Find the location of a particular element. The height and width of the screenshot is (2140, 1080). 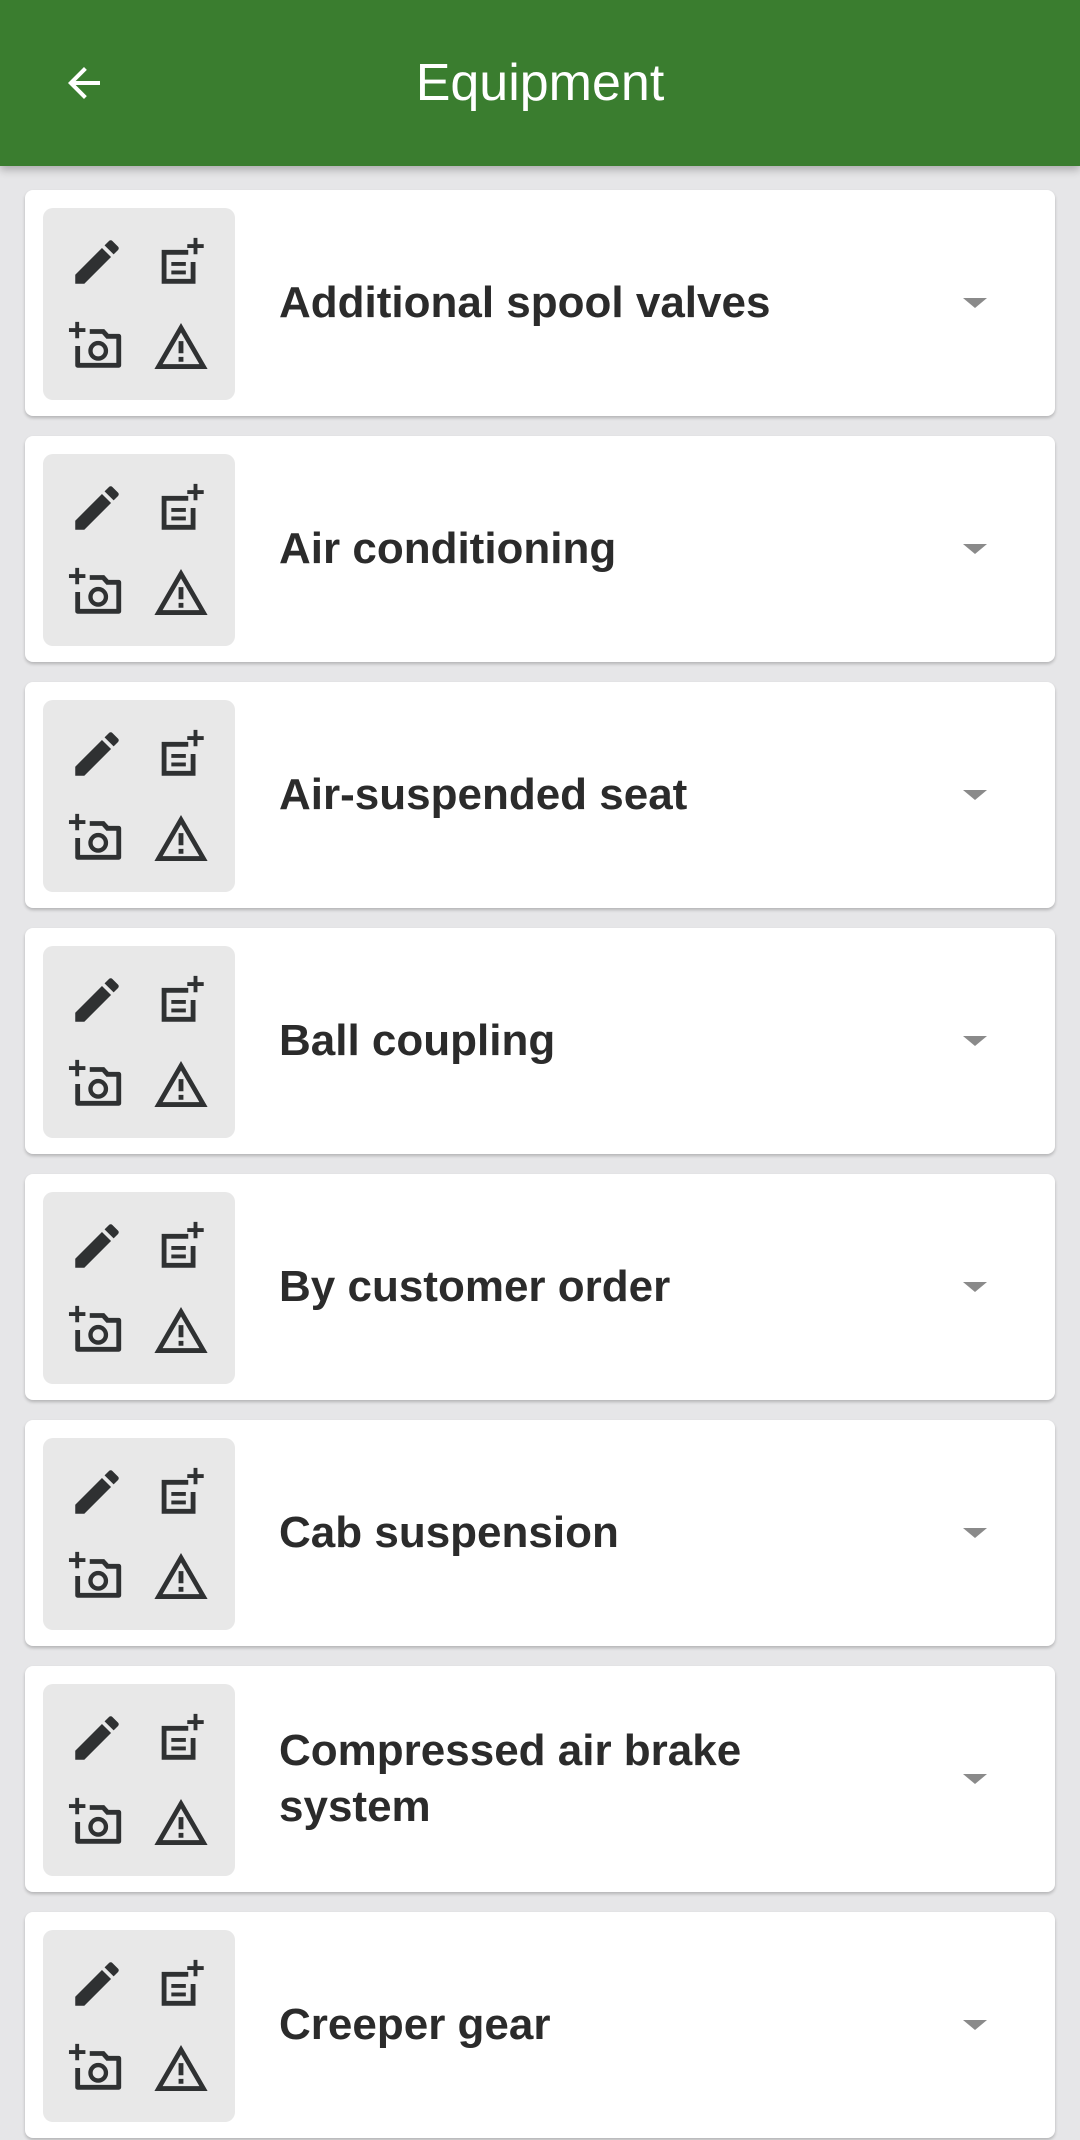

equipment-card: Cab suspension is located at coordinates (540, 1533).